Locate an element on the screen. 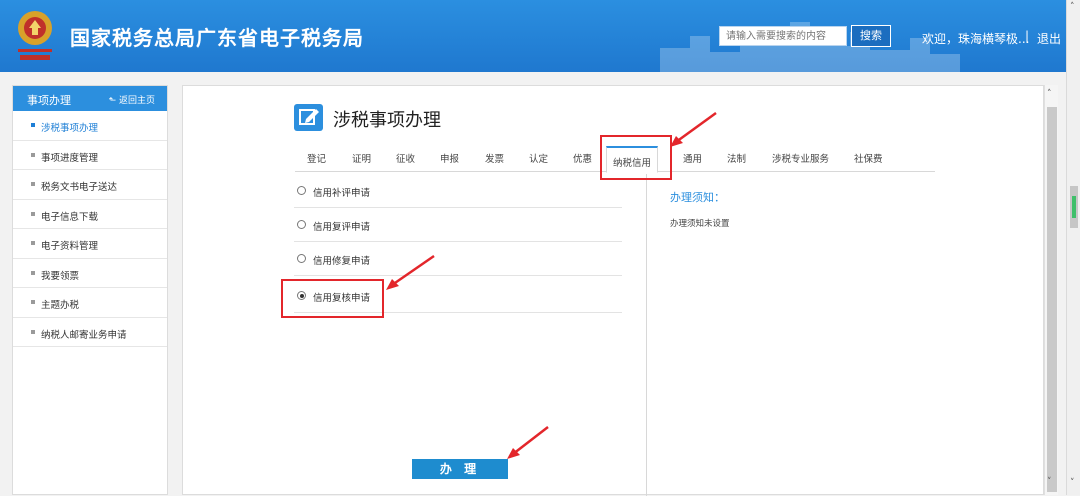 The image size is (1080, 496). sidebar-item-label: 电子信息下载 is located at coordinates (70, 217).